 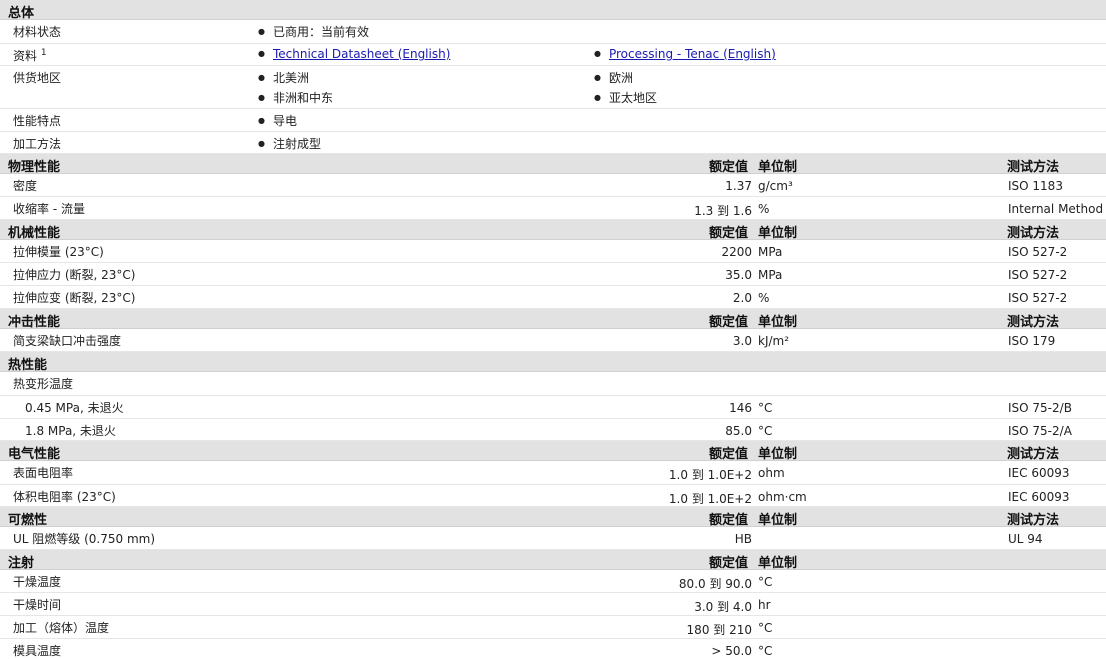 What do you see at coordinates (774, 341) in the screenshot?
I see `unit-value: kJ/m²` at bounding box center [774, 341].